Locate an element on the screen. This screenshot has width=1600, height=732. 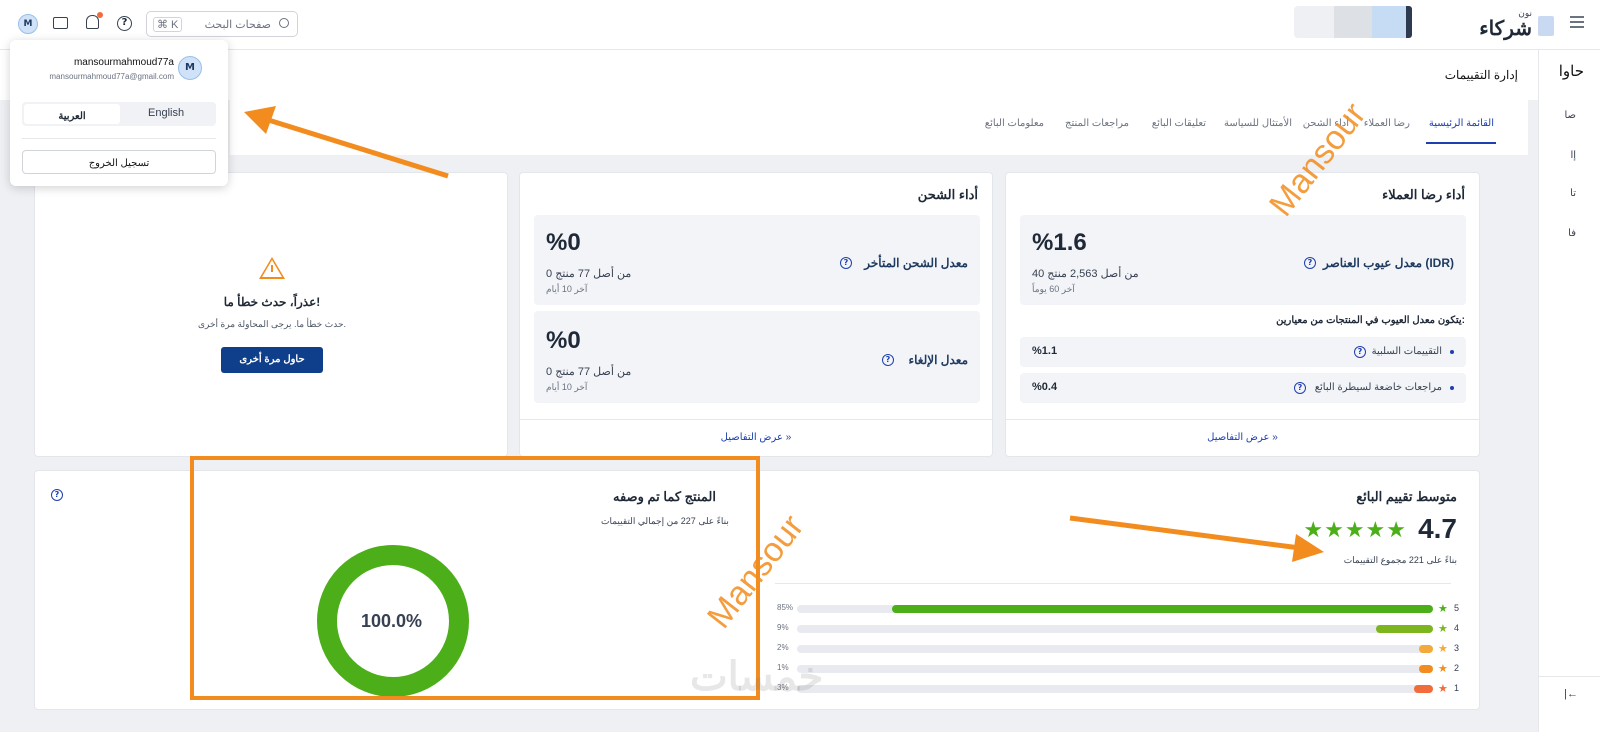
arrow-to-menu is located at coordinates (355, 147).